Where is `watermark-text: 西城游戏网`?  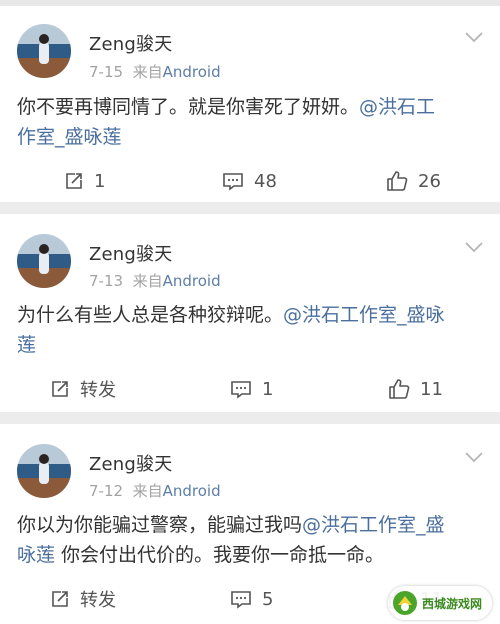
watermark-text: 西城游戏网 is located at coordinates (452, 603).